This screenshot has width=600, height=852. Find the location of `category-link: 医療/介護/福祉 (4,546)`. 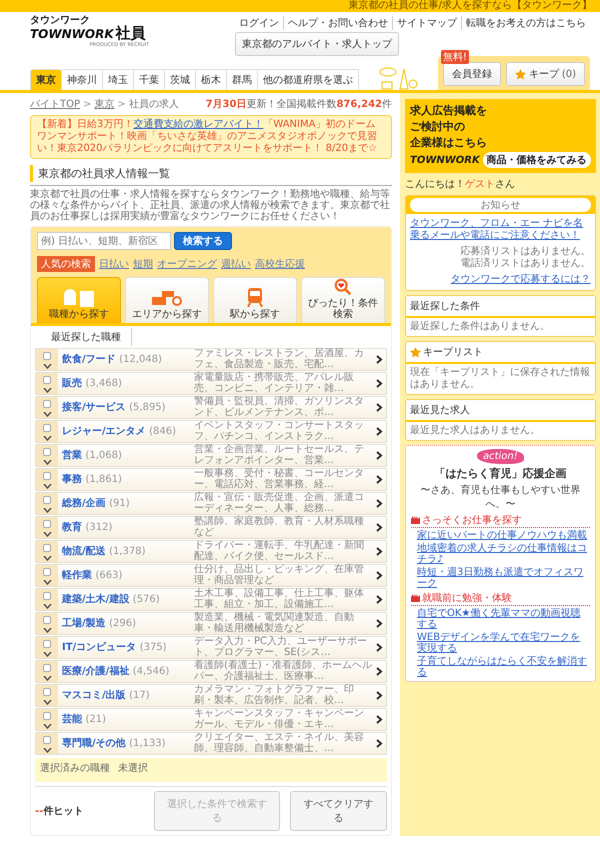

category-link: 医療/介護/福祉 (4,546) is located at coordinates (126, 671).